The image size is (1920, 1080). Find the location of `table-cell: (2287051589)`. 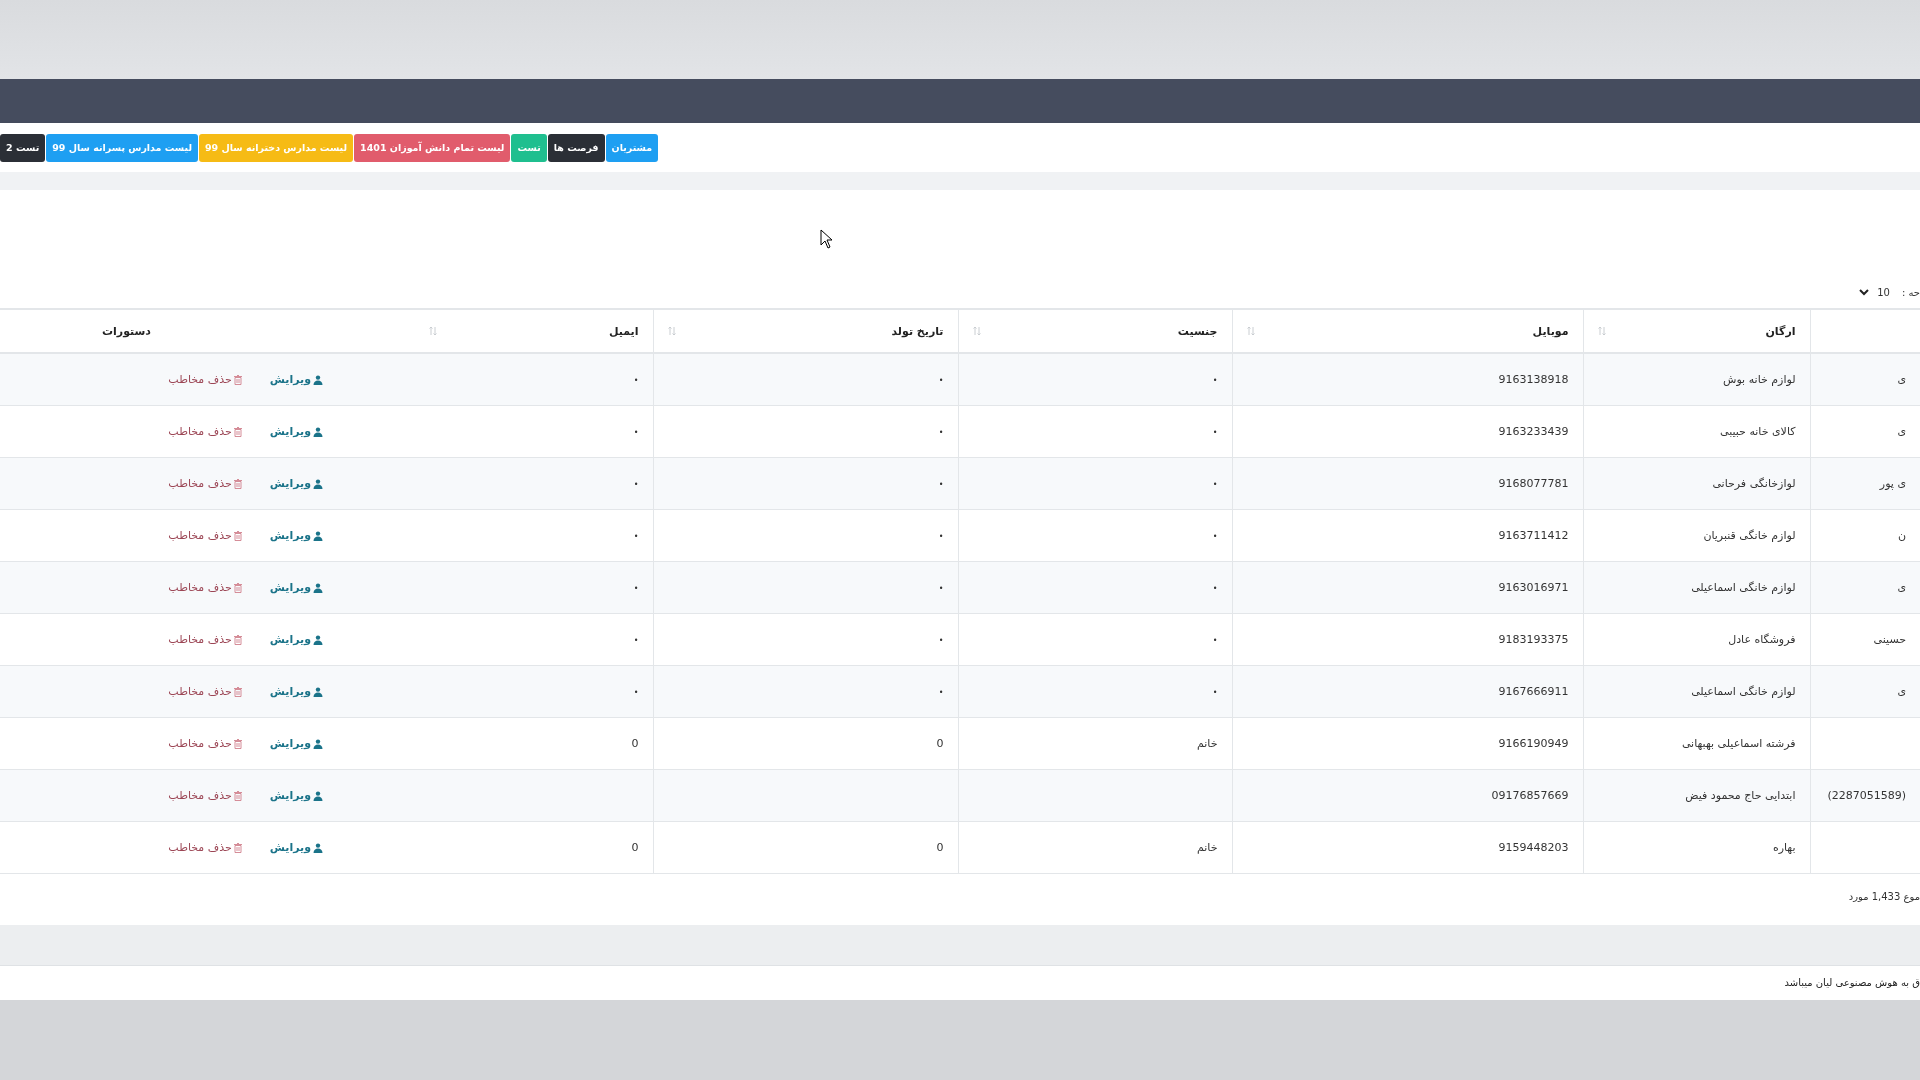

table-cell: (2287051589) is located at coordinates (1866, 796).